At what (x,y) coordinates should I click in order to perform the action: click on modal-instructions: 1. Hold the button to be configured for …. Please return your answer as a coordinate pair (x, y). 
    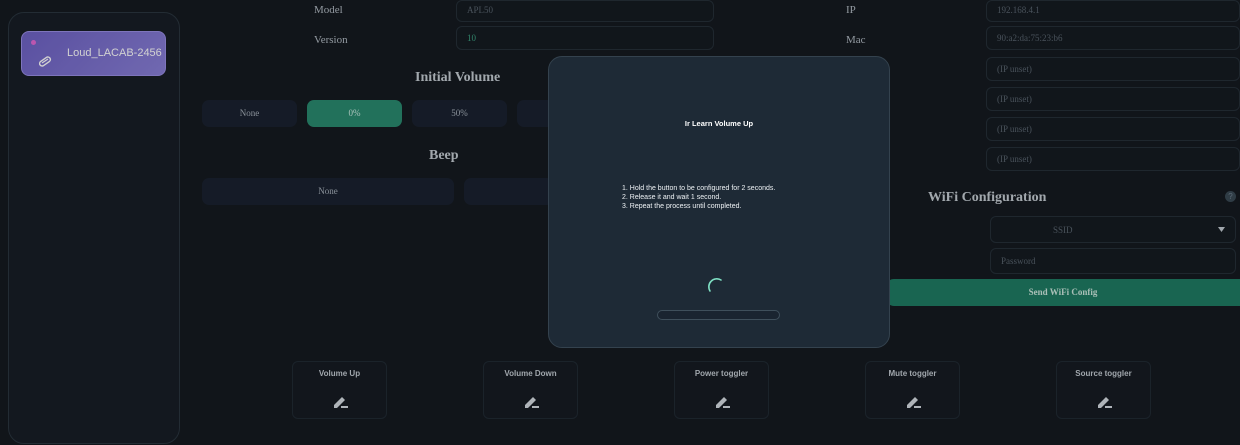
    Looking at the image, I should click on (698, 197).